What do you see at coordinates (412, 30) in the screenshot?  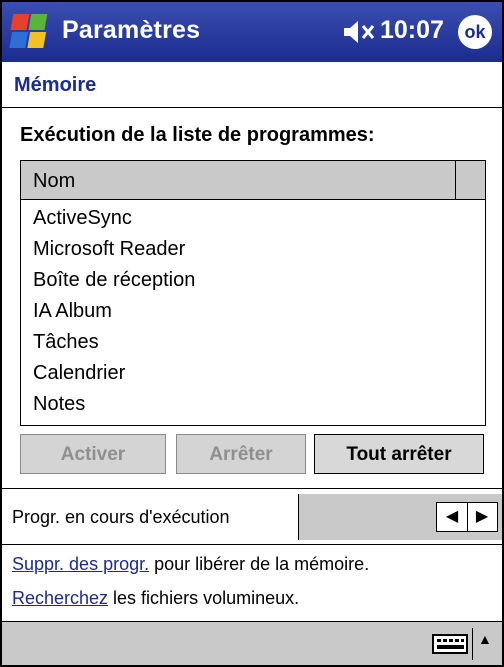 I see `clock: 10:07` at bounding box center [412, 30].